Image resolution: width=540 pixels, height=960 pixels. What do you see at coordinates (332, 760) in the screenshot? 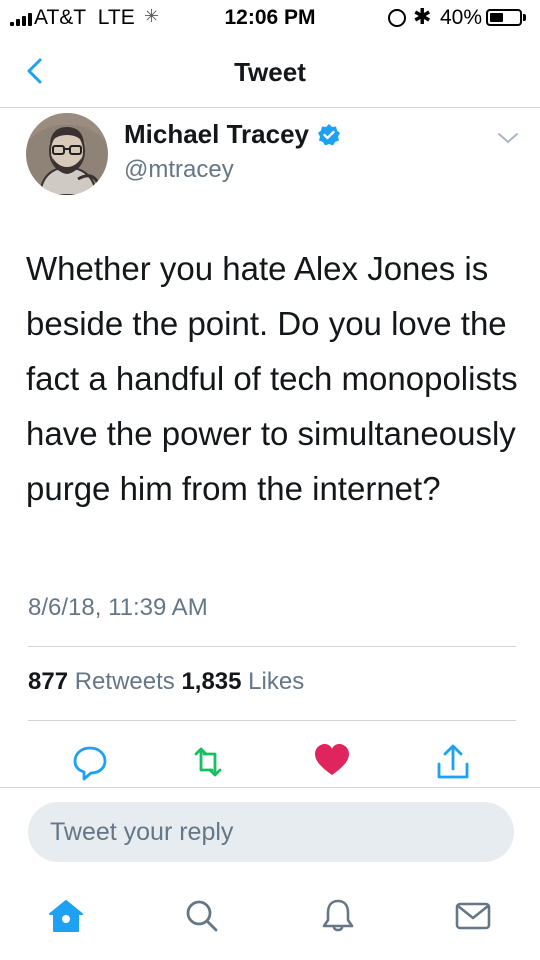
I see `like-icon` at bounding box center [332, 760].